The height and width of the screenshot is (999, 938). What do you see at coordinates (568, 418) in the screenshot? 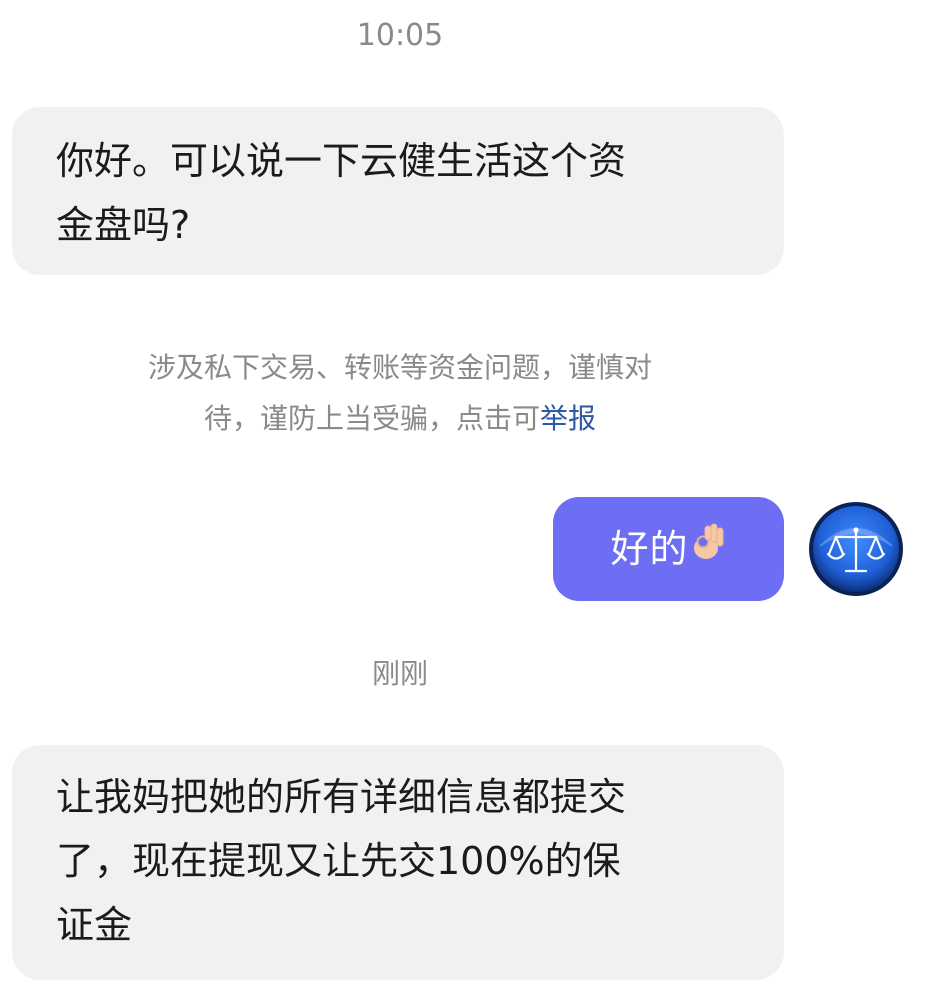
I see `report-link: 举报` at bounding box center [568, 418].